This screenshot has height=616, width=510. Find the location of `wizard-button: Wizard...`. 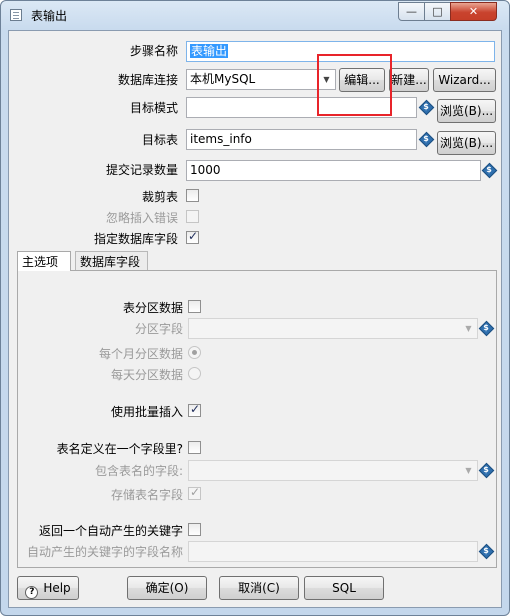

wizard-button: Wizard... is located at coordinates (464, 80).